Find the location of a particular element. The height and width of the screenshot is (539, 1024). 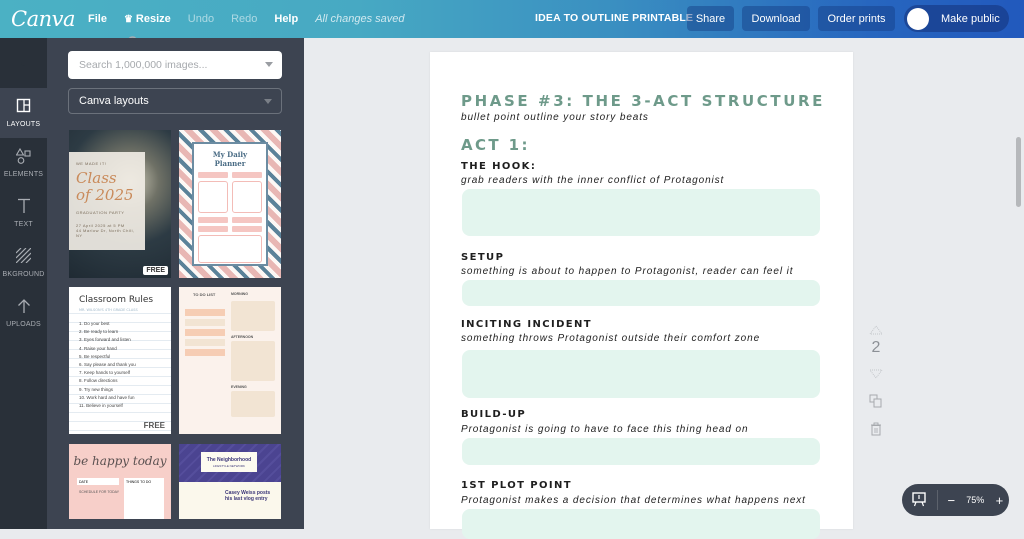

rule-item: 8. Follow directions is located at coordinates (98, 381).